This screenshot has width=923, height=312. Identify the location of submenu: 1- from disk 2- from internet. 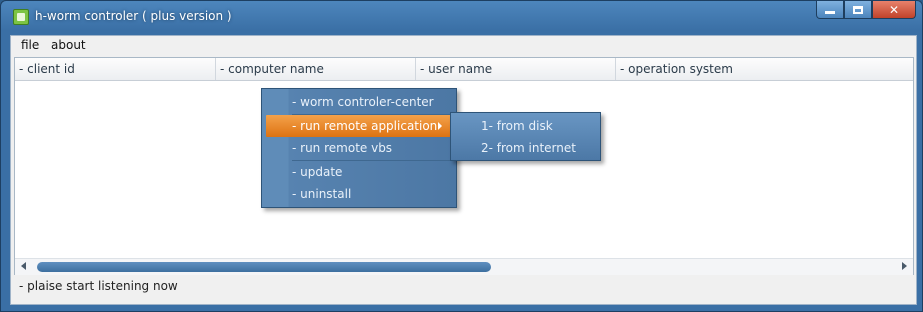
(525, 136).